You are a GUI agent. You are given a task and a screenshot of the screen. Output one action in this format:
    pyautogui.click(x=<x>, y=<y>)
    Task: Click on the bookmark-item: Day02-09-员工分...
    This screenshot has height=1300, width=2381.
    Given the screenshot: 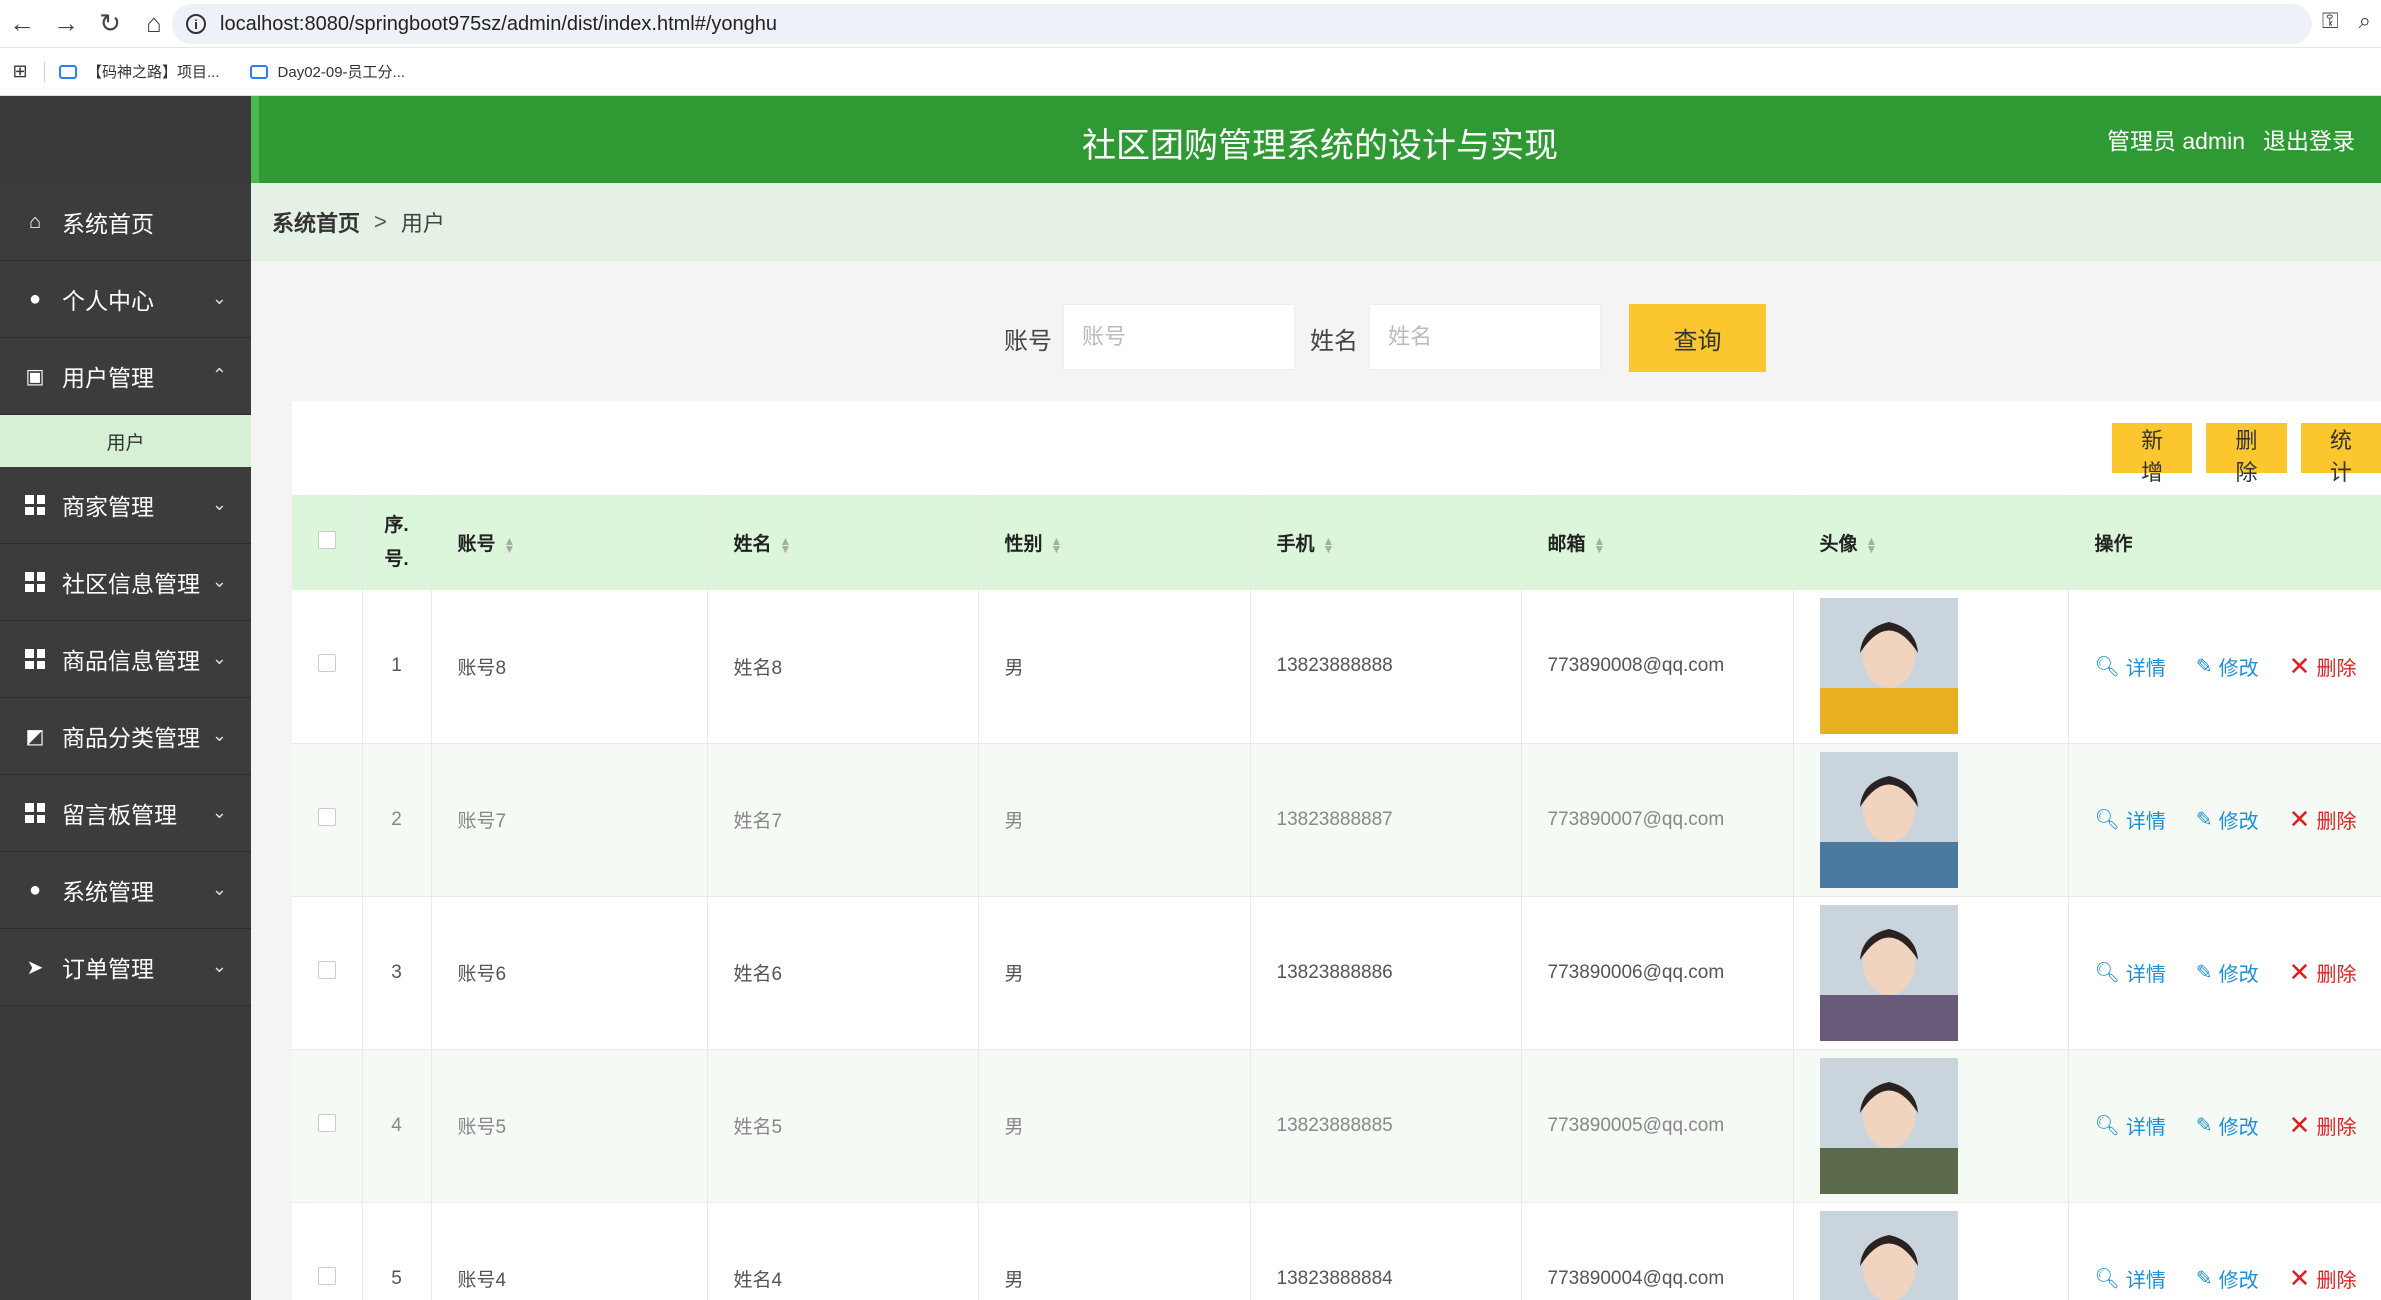 What is the action you would take?
    pyautogui.click(x=327, y=71)
    